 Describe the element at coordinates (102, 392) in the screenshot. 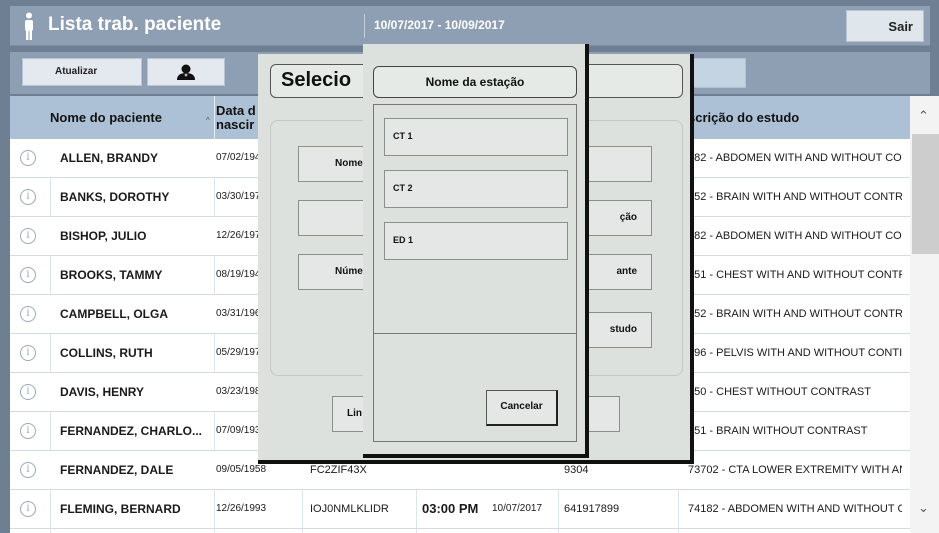

I see `patient-name: DAVIS, HENRY` at that location.